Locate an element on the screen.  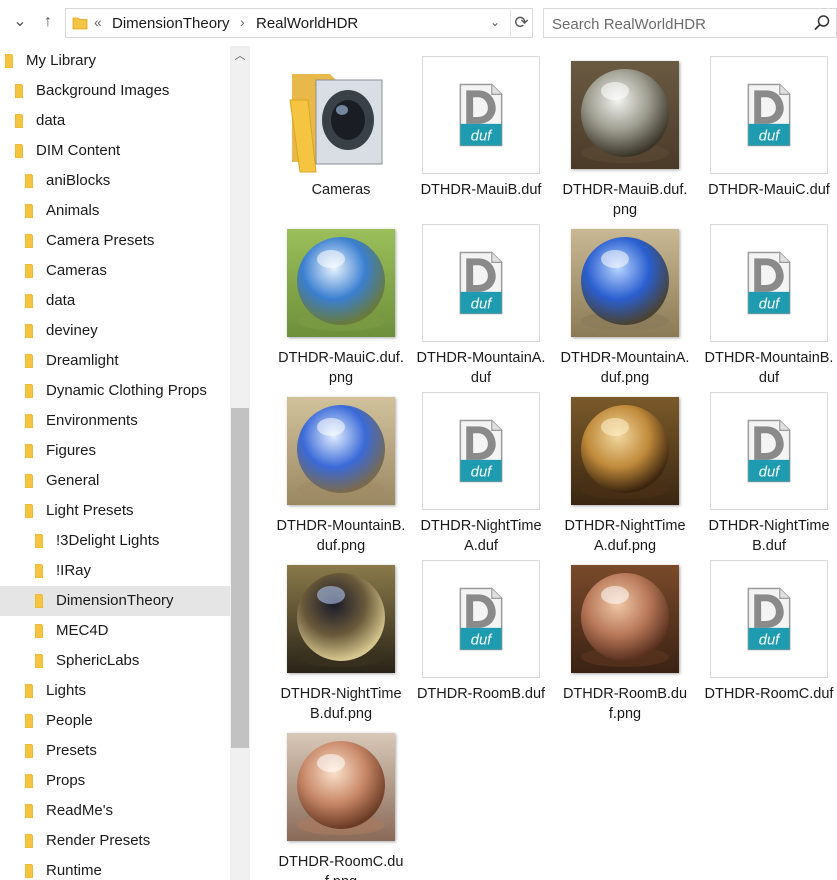
sidebar-item-label: Camera Presets is located at coordinates (100, 240).